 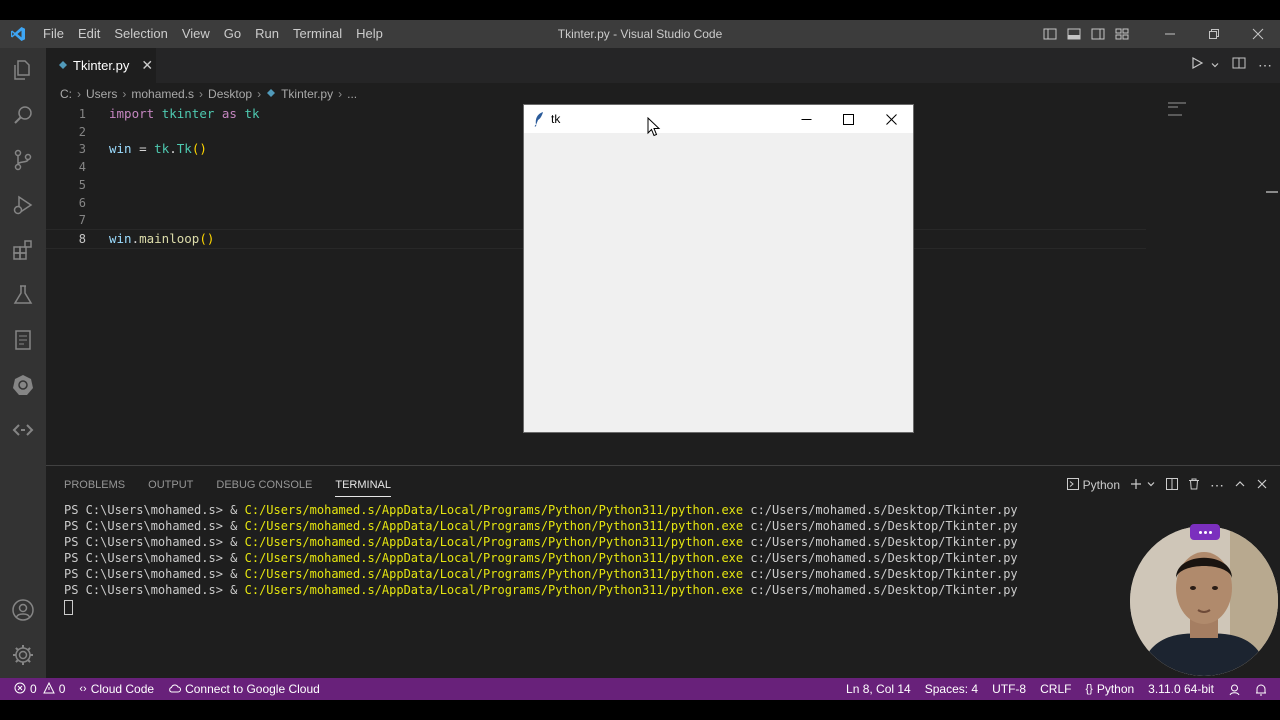 I want to click on extensions-icon, so click(x=23, y=250).